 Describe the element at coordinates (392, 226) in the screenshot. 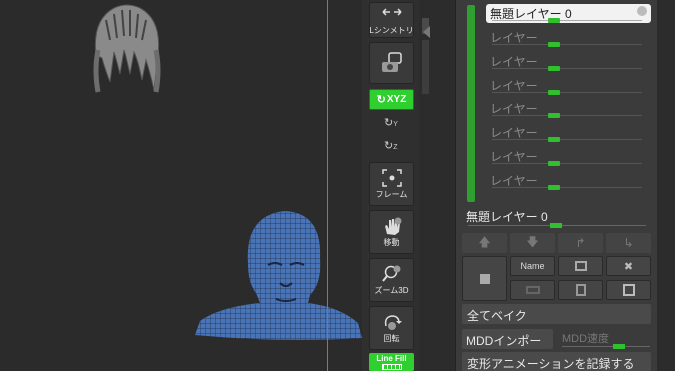

I see `hand-move-icon` at that location.